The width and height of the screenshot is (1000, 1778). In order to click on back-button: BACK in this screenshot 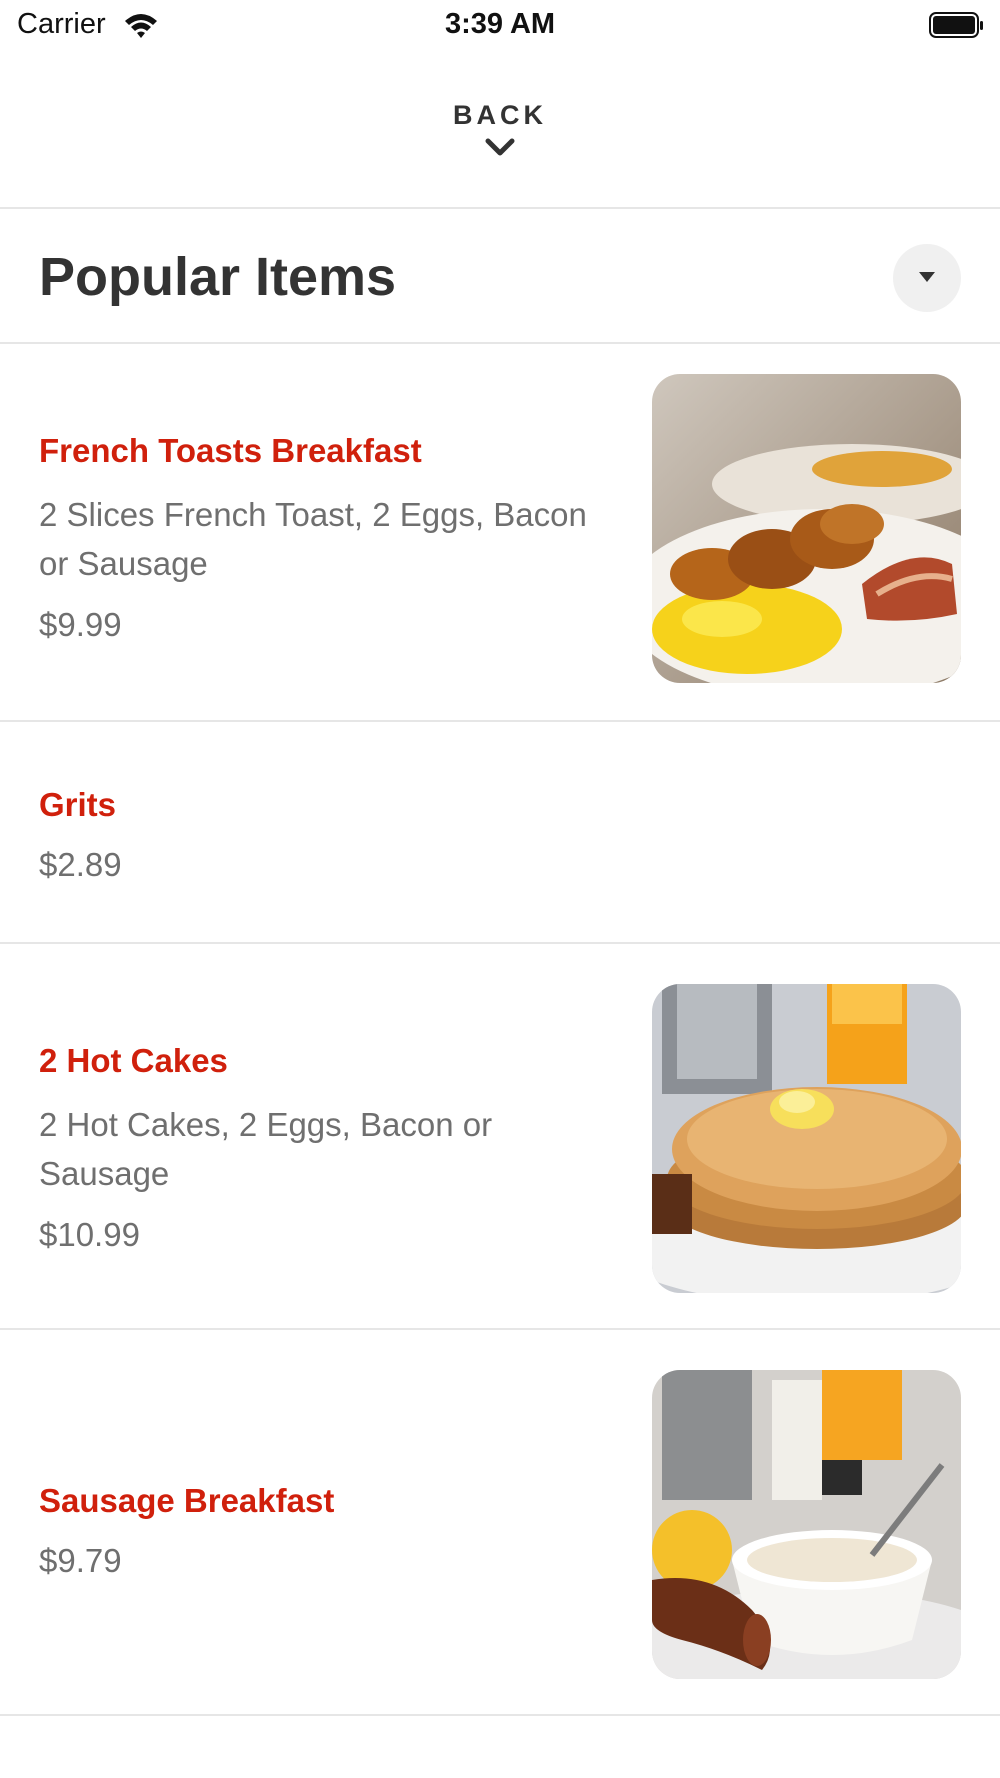, I will do `click(500, 128)`.